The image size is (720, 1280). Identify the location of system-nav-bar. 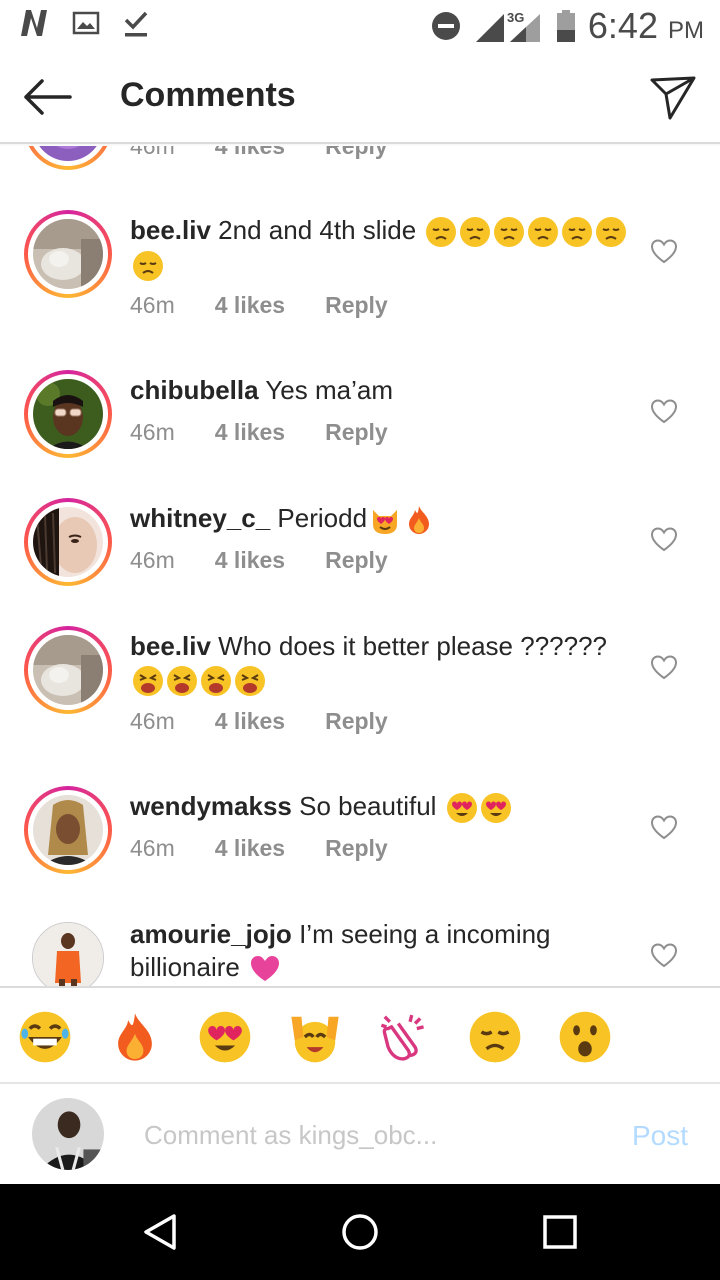
(360, 1232).